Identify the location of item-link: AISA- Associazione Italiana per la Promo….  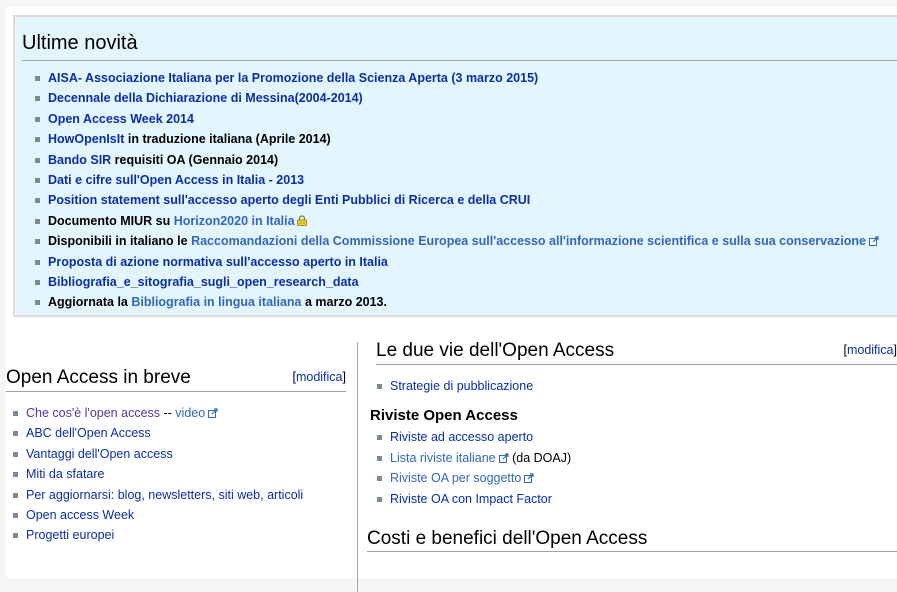
(293, 78).